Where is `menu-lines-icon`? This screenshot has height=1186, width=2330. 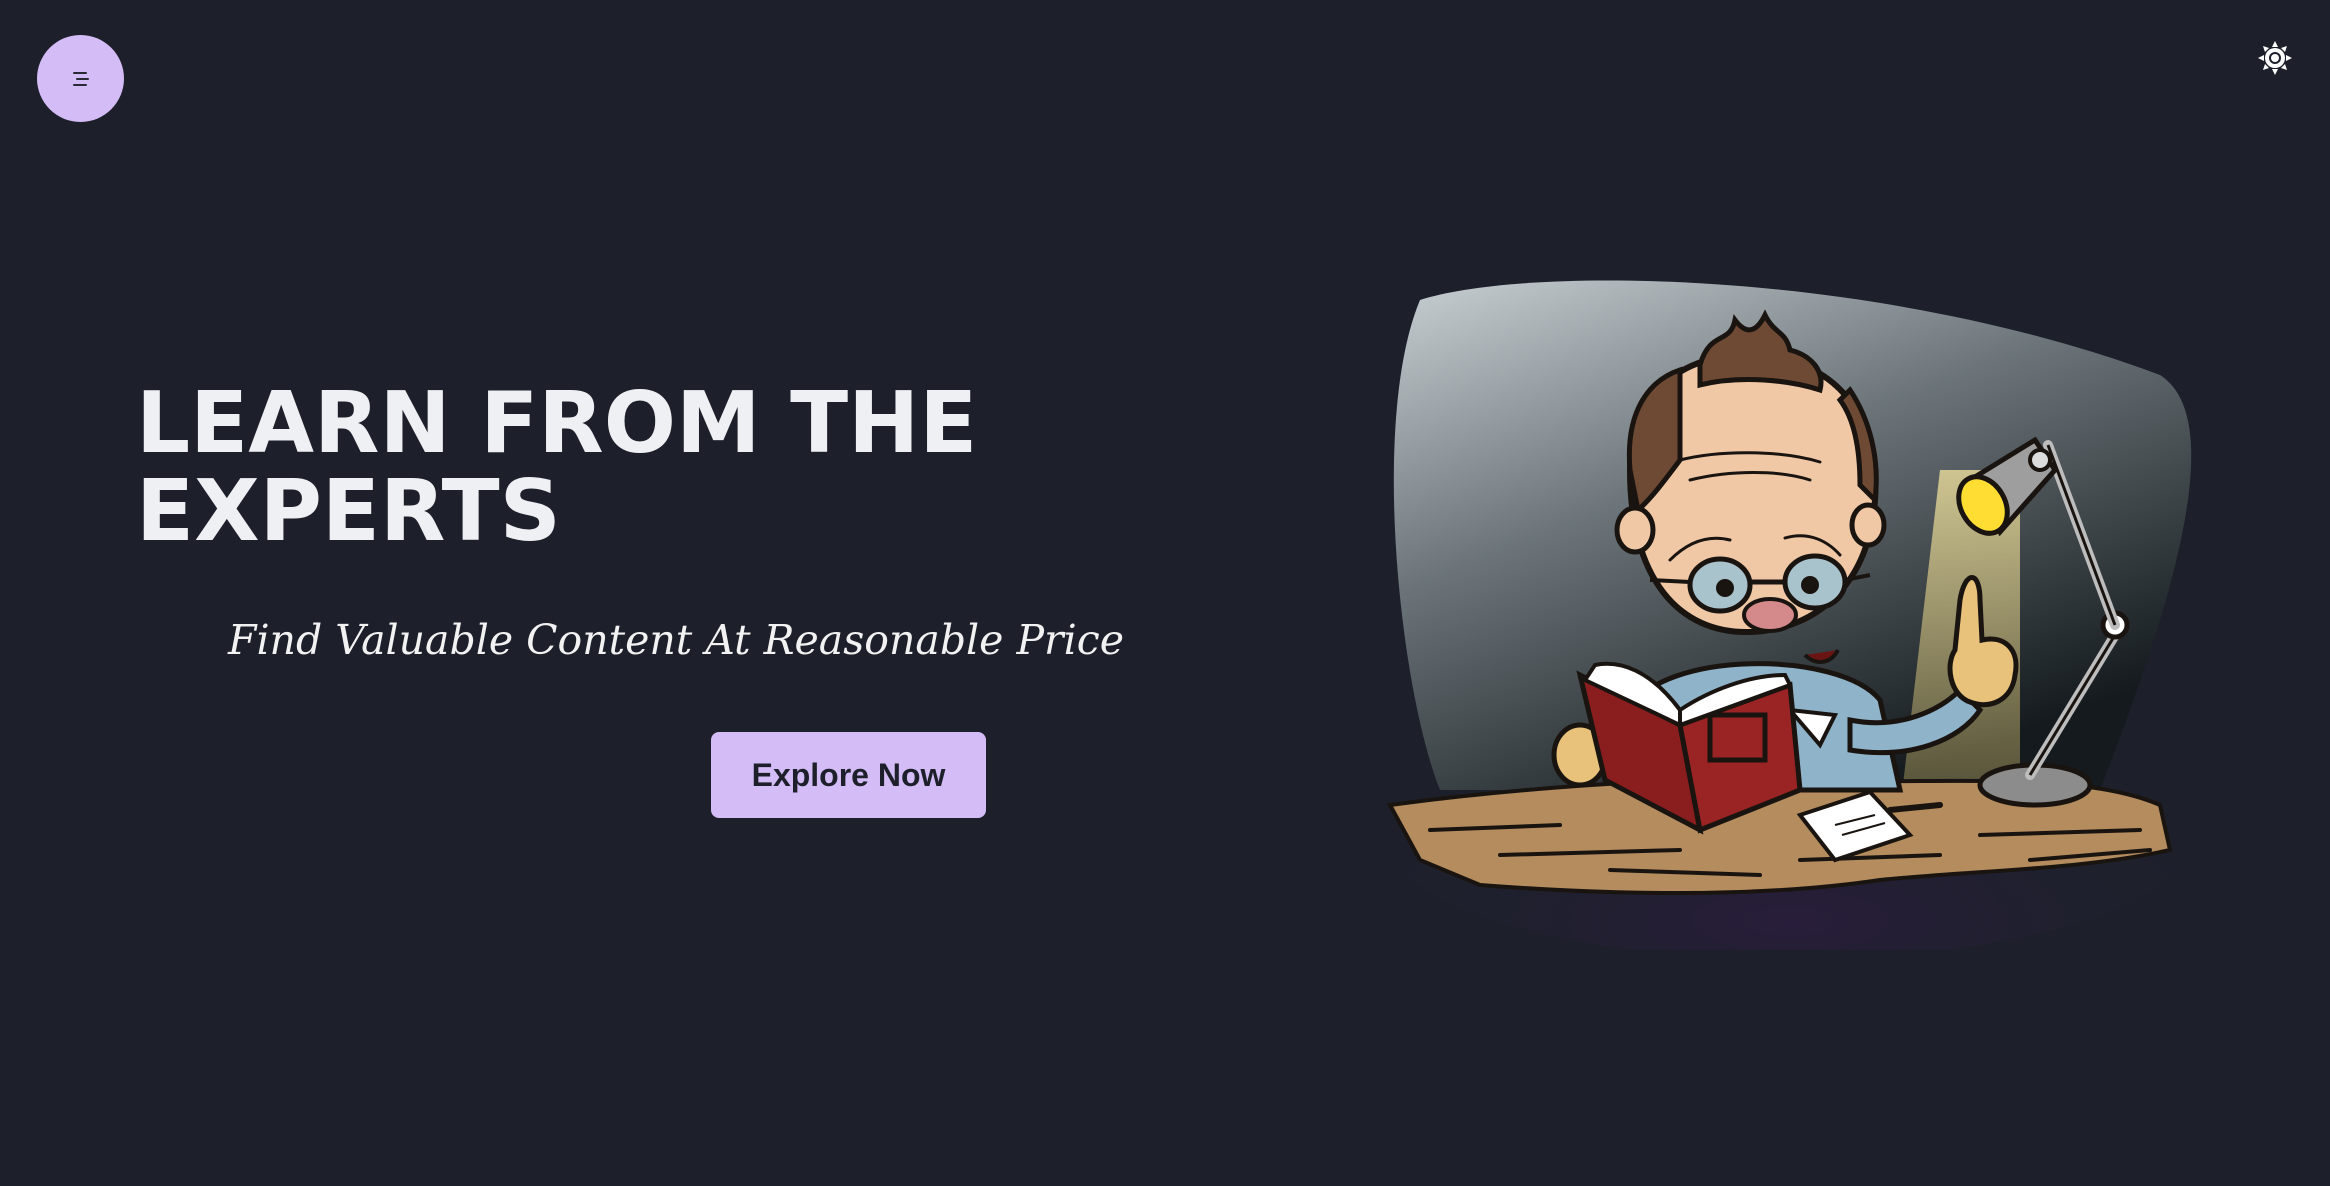 menu-lines-icon is located at coordinates (80, 78).